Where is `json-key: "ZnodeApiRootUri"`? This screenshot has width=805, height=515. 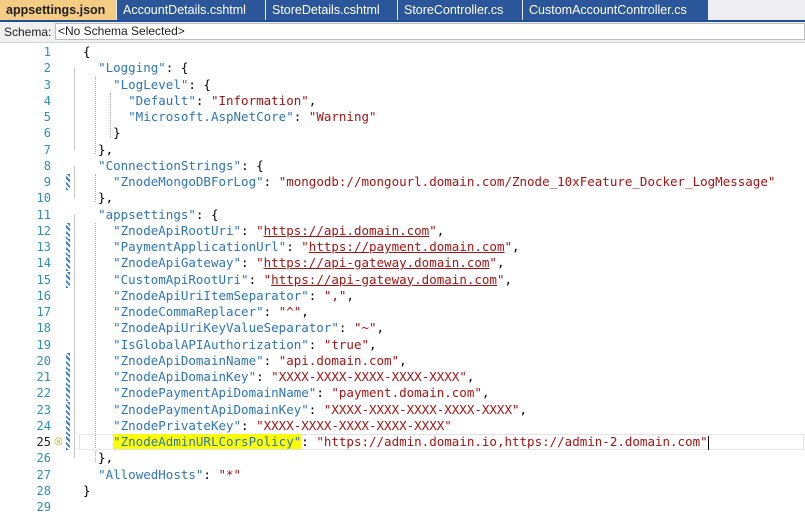 json-key: "ZnodeApiRootUri" is located at coordinates (177, 230).